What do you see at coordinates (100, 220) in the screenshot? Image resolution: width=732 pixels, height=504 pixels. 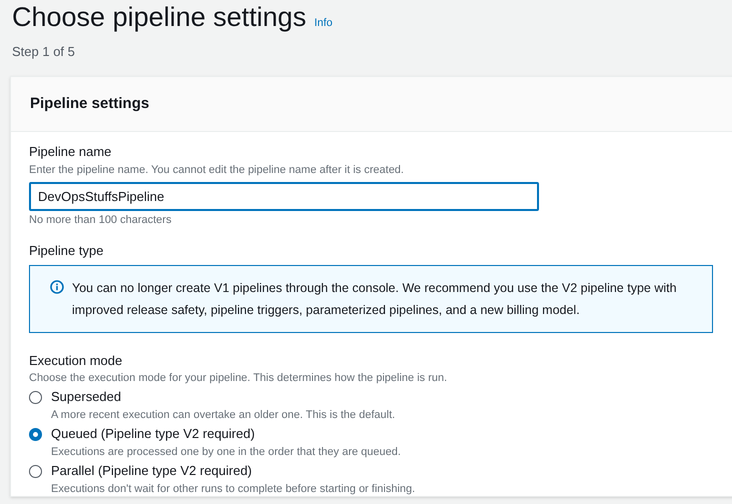 I see `field-constraint: No more than 100 characters` at bounding box center [100, 220].